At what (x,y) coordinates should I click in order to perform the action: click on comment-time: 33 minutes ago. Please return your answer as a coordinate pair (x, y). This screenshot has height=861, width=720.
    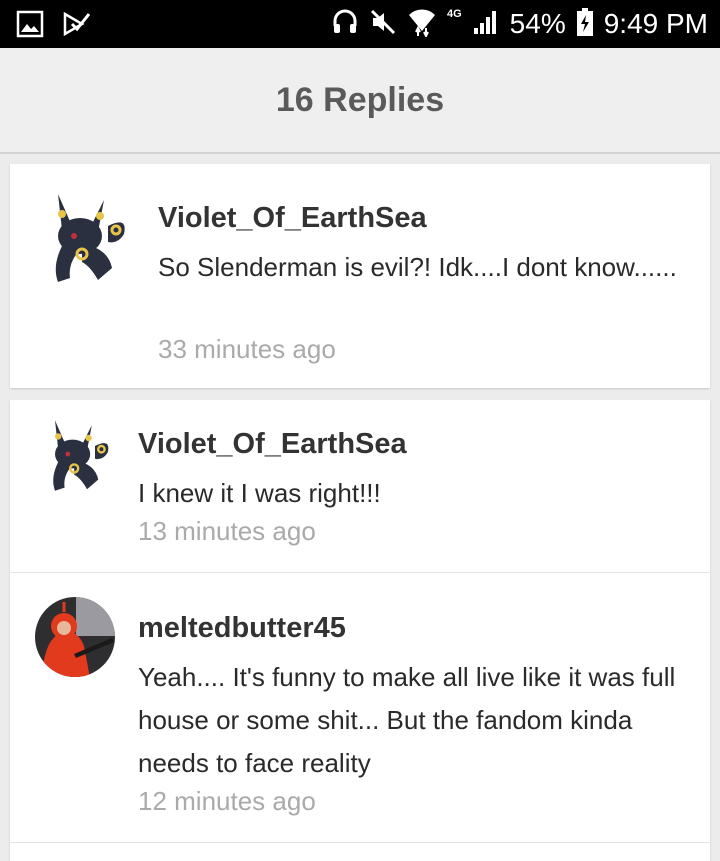
    Looking at the image, I should click on (247, 349).